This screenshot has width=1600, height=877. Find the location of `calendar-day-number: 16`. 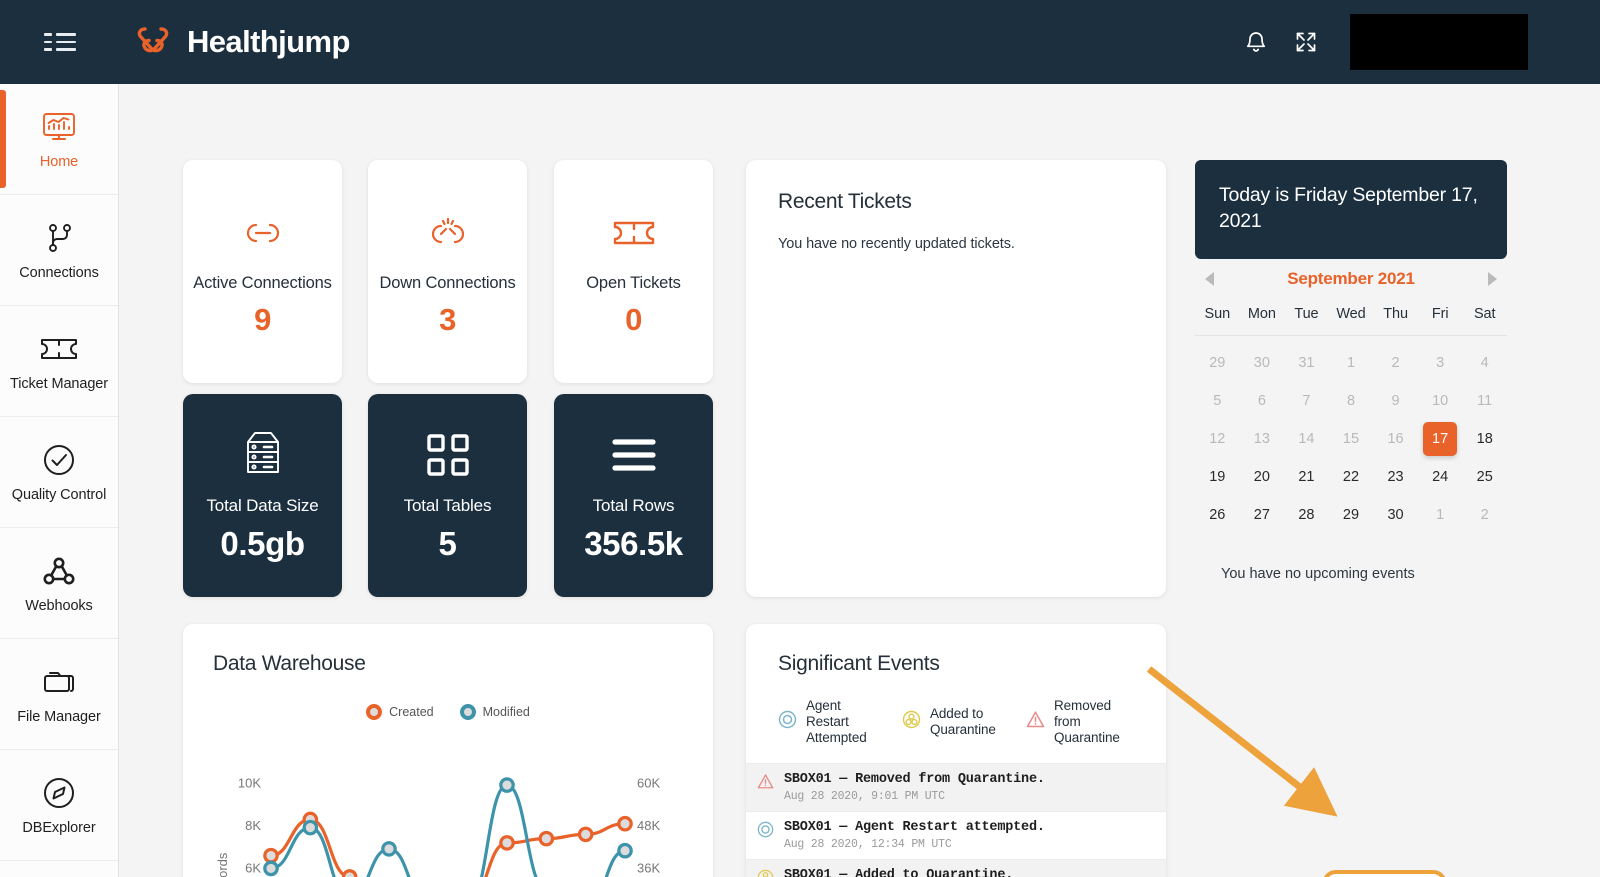

calendar-day-number: 16 is located at coordinates (1395, 439).